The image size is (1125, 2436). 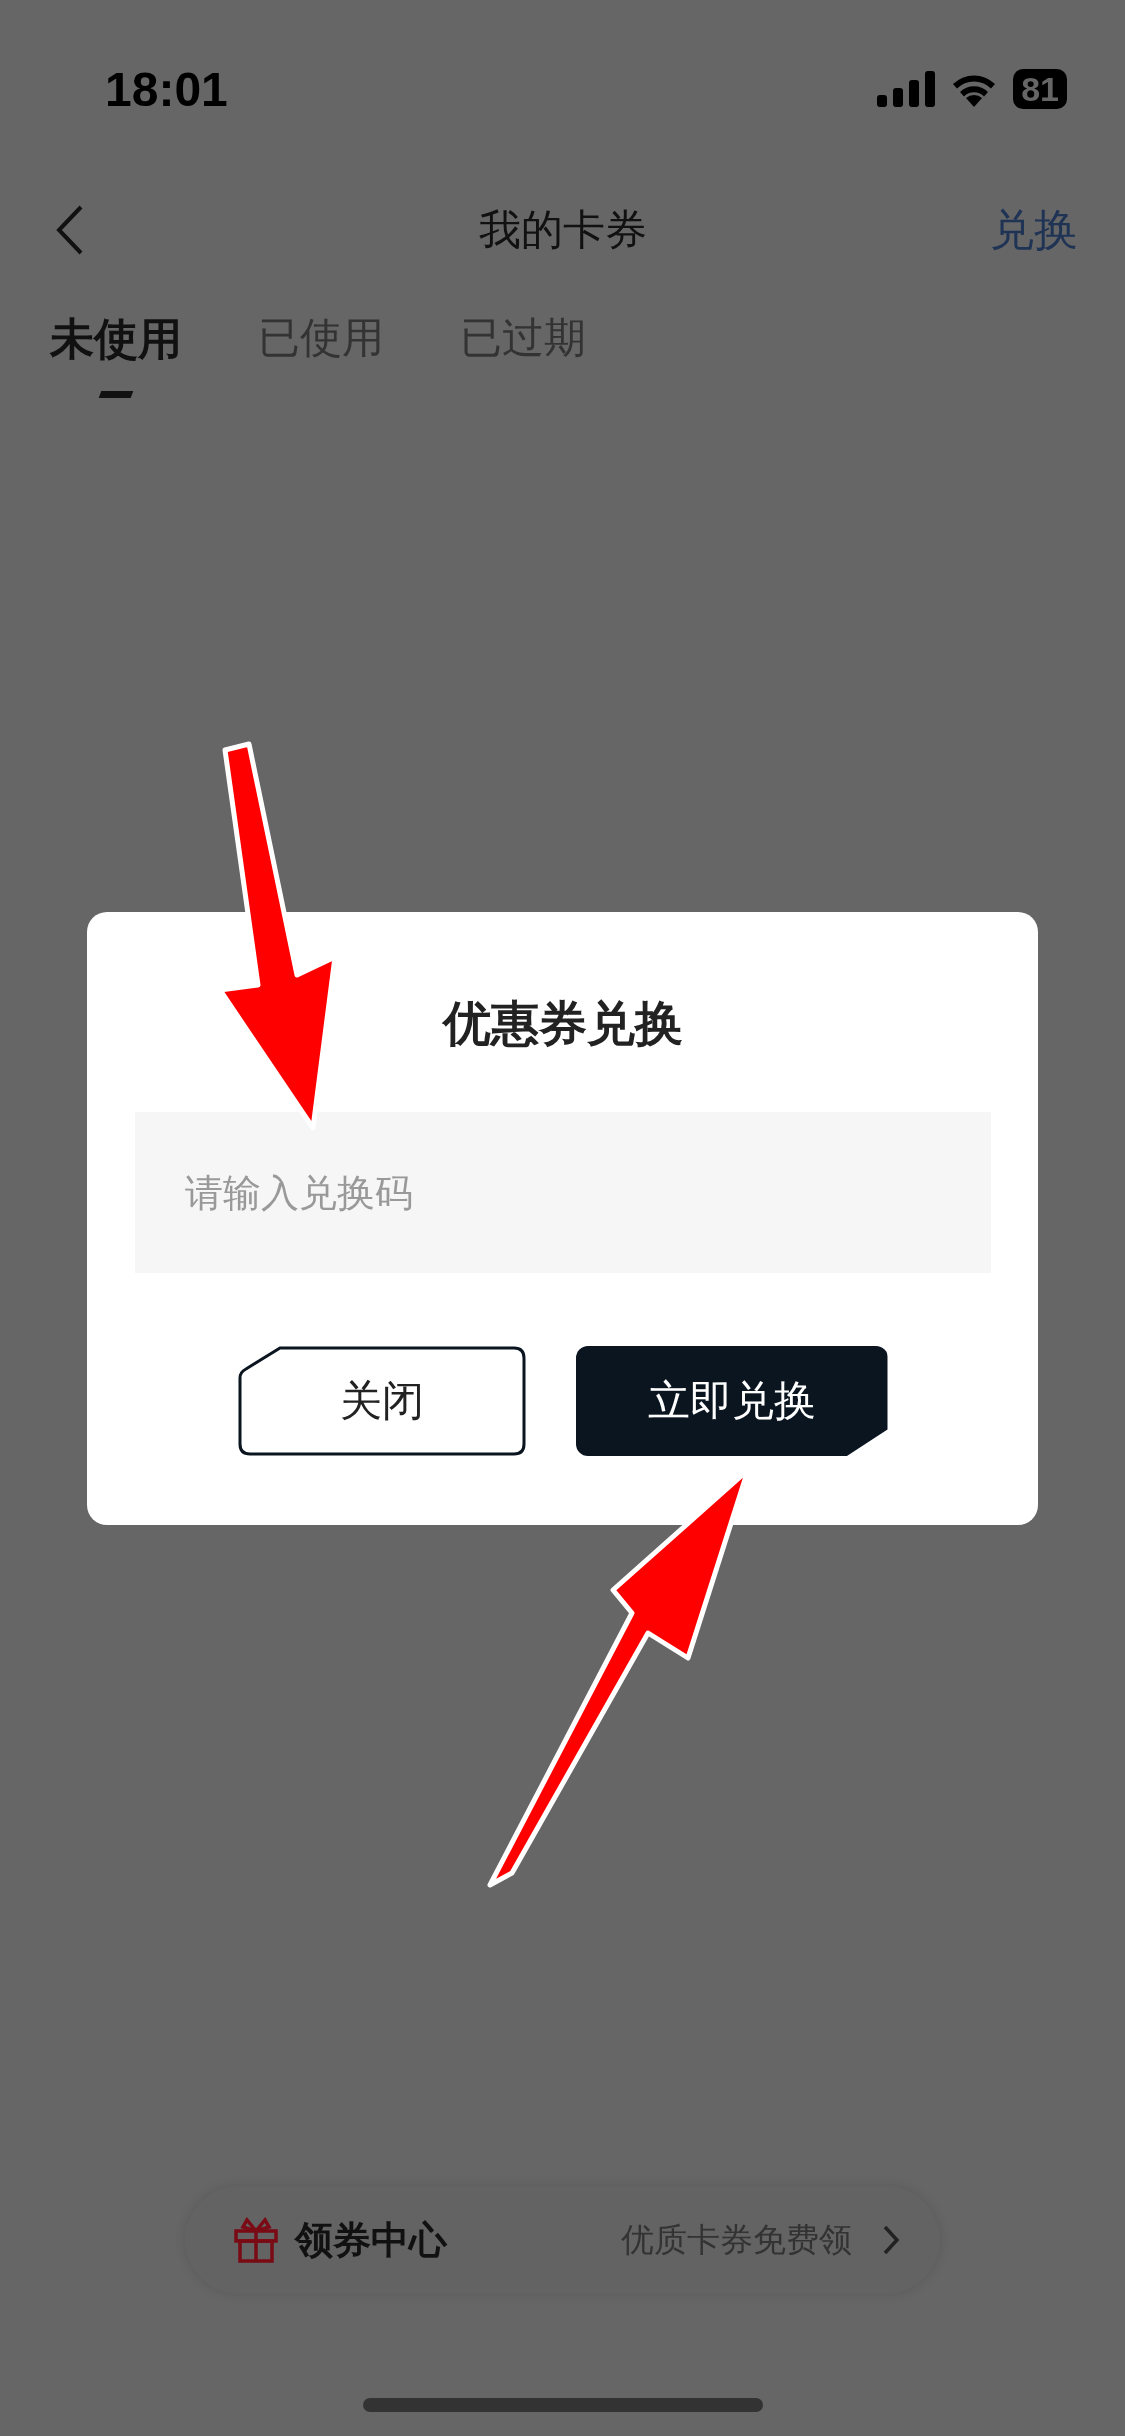 What do you see at coordinates (116, 394) in the screenshot?
I see `tab-indicator` at bounding box center [116, 394].